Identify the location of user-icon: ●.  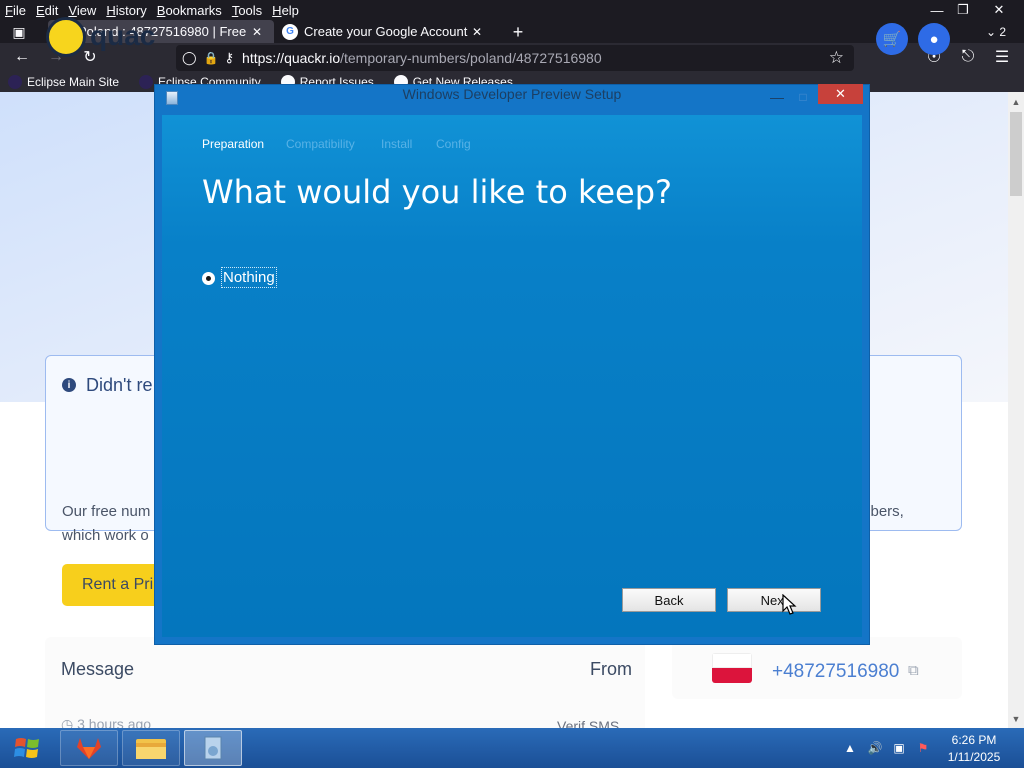
(934, 39).